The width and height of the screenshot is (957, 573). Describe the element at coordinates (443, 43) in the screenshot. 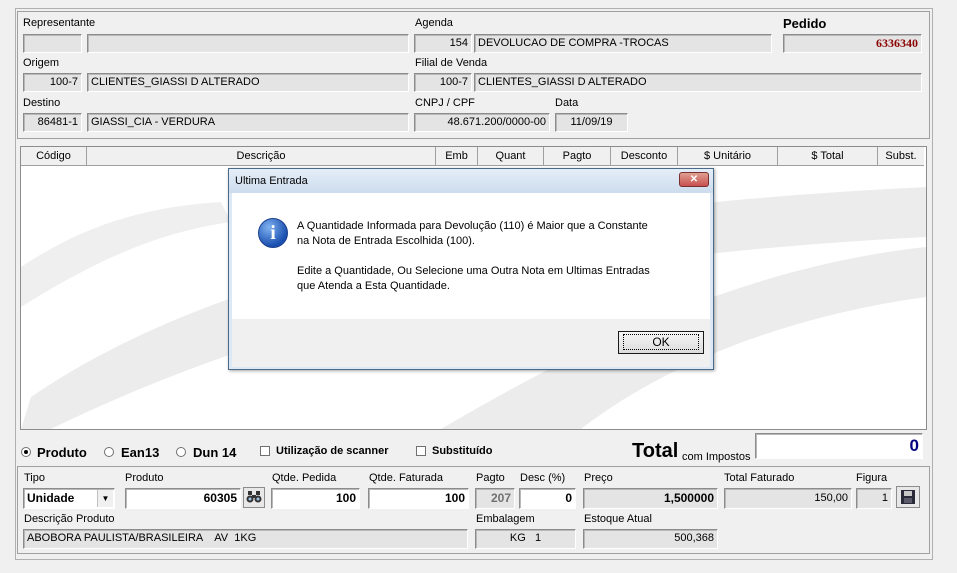

I see `agenda-code-field: 154` at that location.